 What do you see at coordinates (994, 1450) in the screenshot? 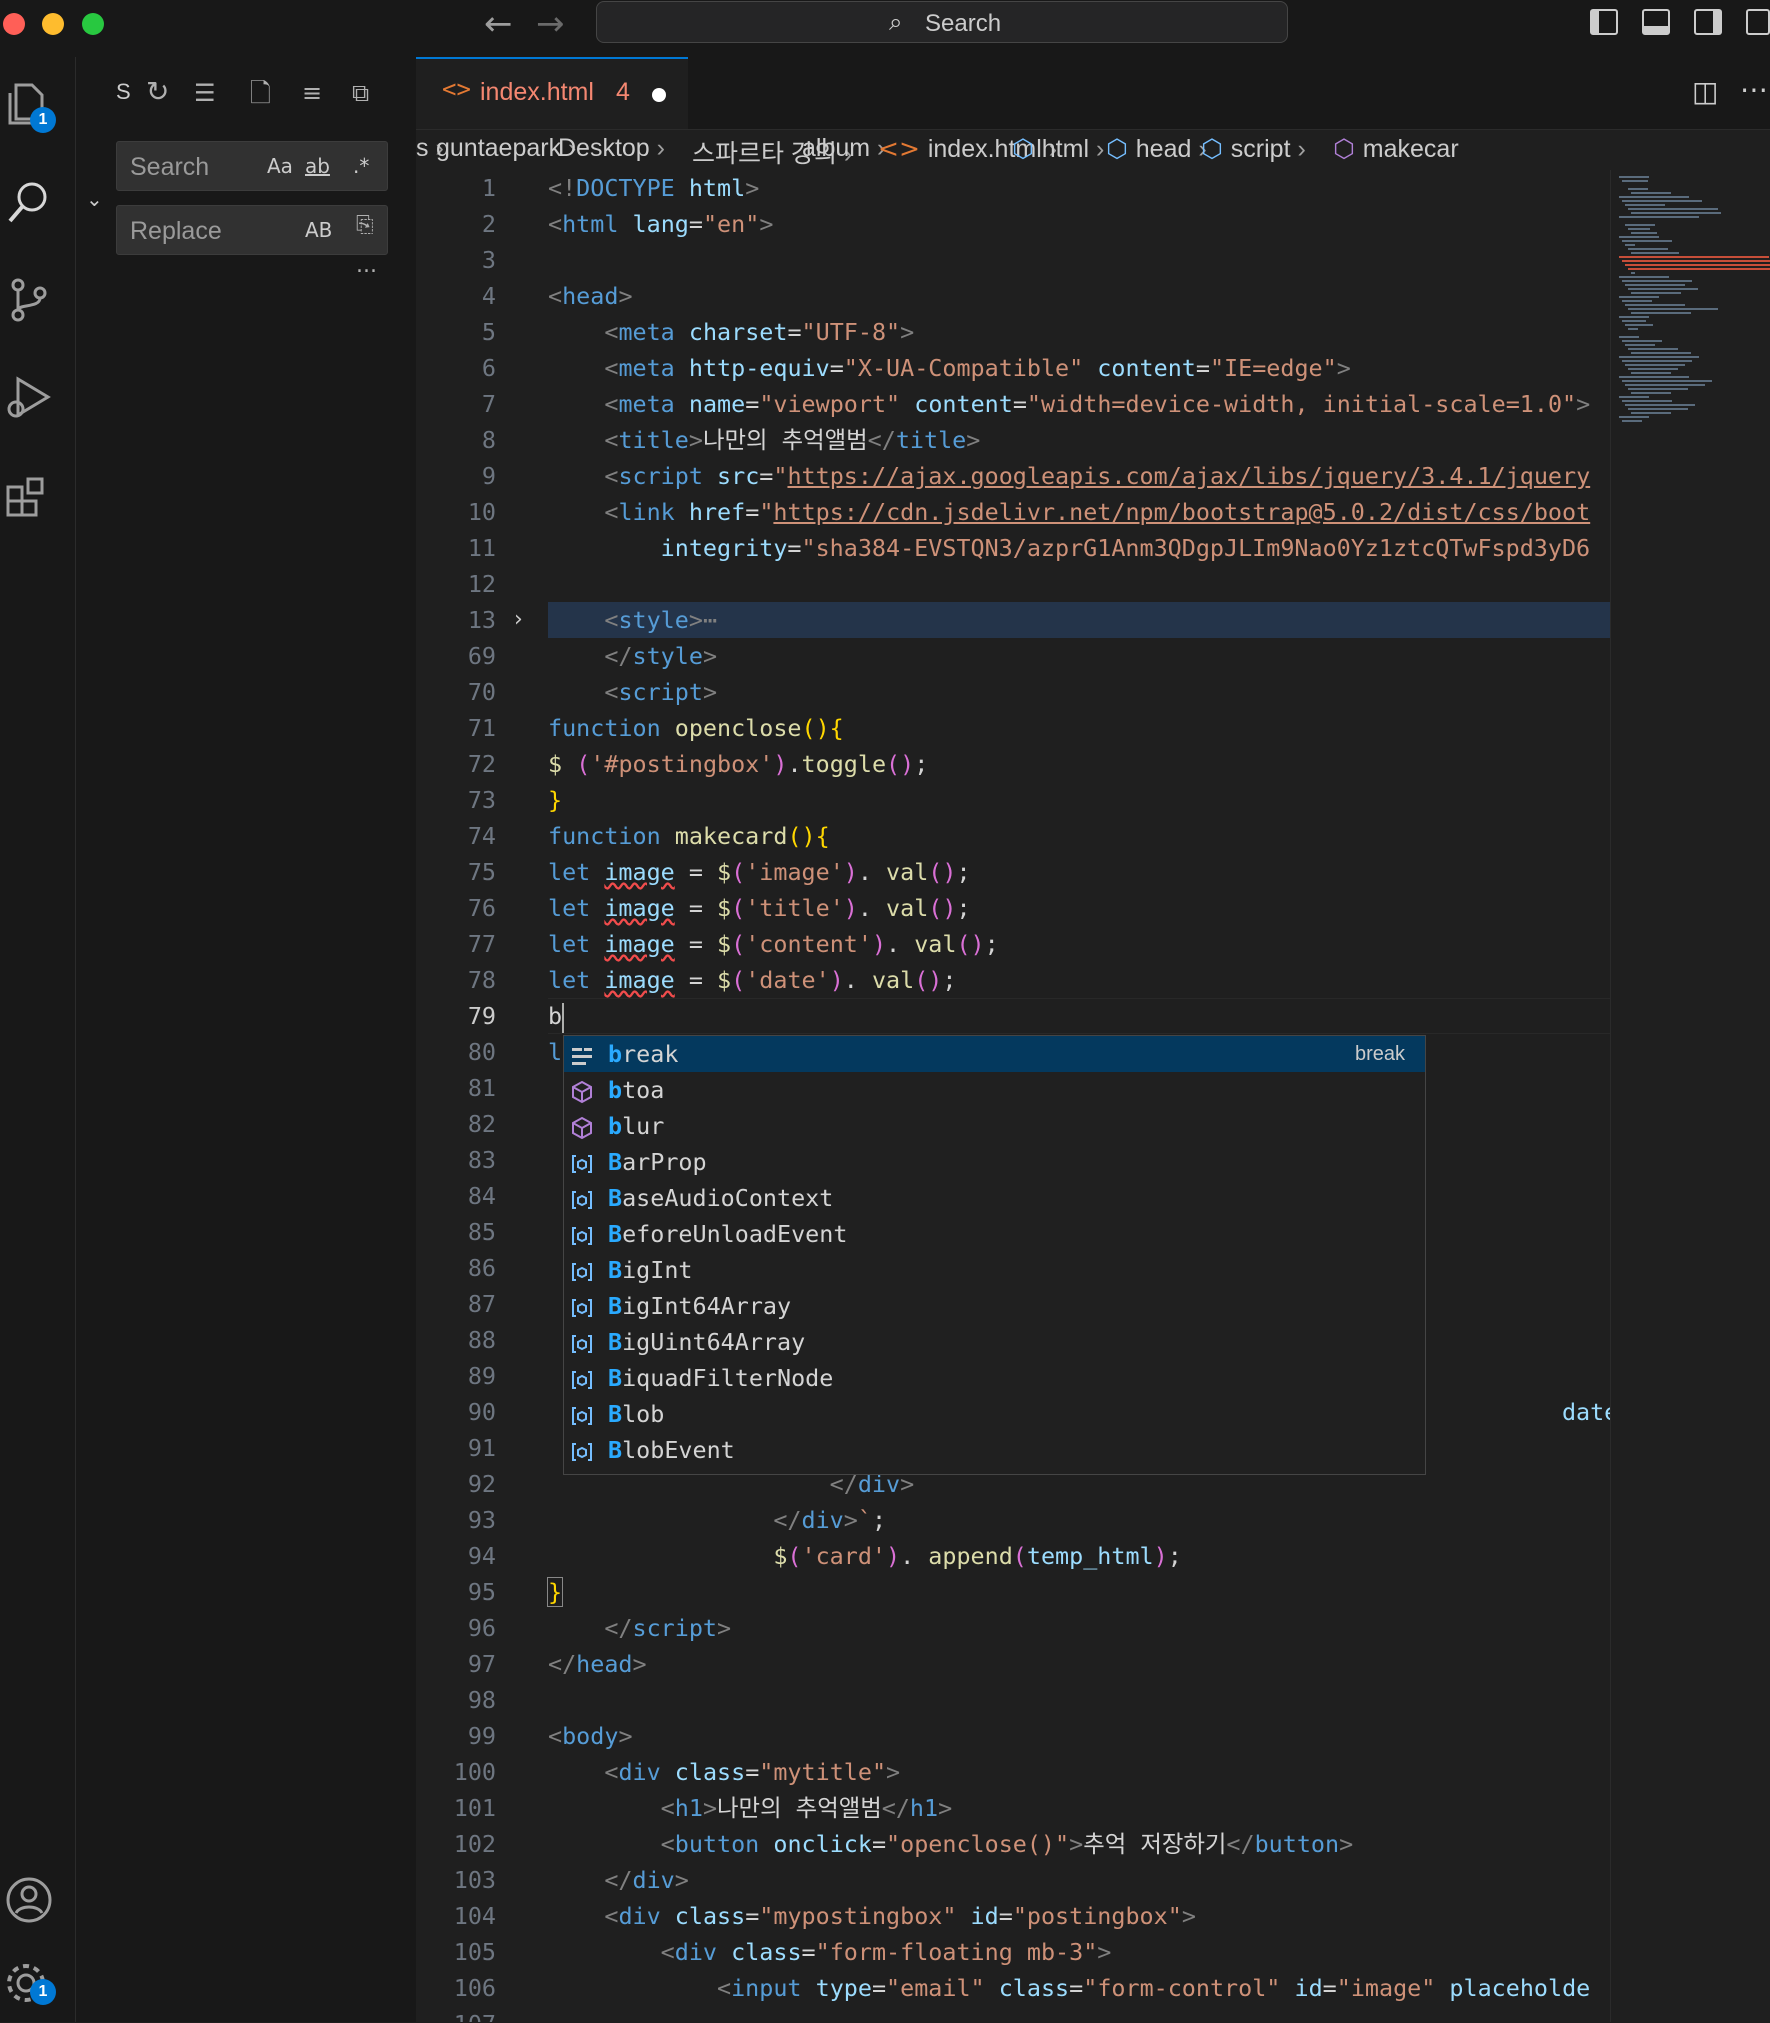
I see `suggestion-item: BlobEvent` at bounding box center [994, 1450].